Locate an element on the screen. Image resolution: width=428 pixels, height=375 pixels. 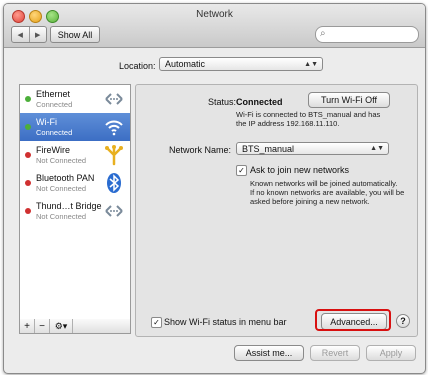
add-service-button: + is located at coordinates (27, 326).